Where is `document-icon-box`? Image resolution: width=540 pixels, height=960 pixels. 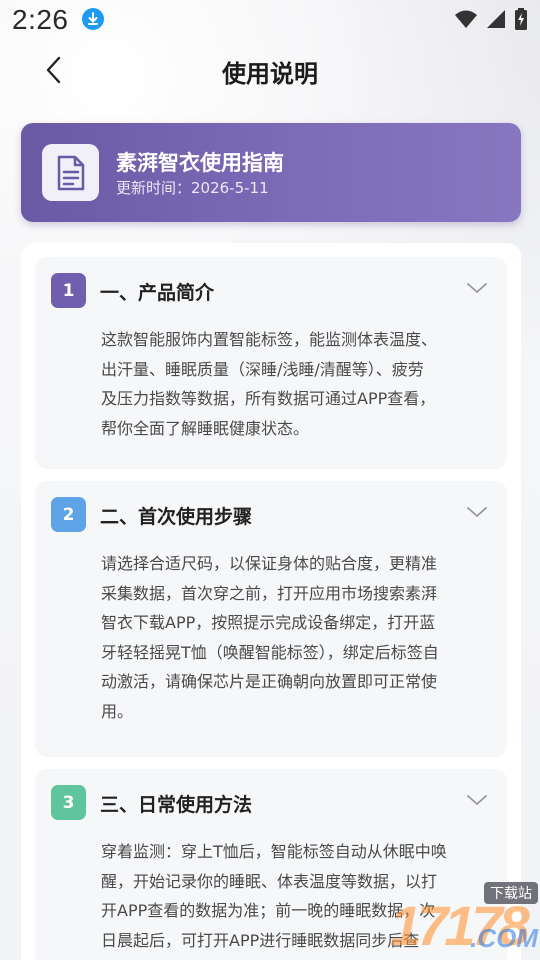 document-icon-box is located at coordinates (70, 172).